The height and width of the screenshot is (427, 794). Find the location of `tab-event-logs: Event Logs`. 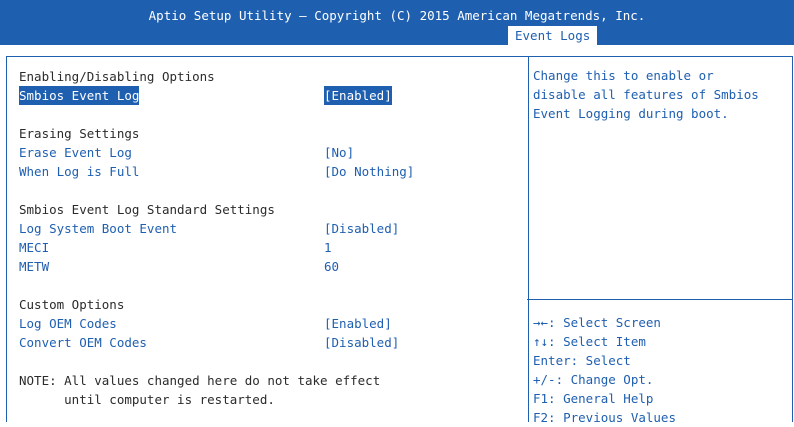

tab-event-logs: Event Logs is located at coordinates (553, 35).